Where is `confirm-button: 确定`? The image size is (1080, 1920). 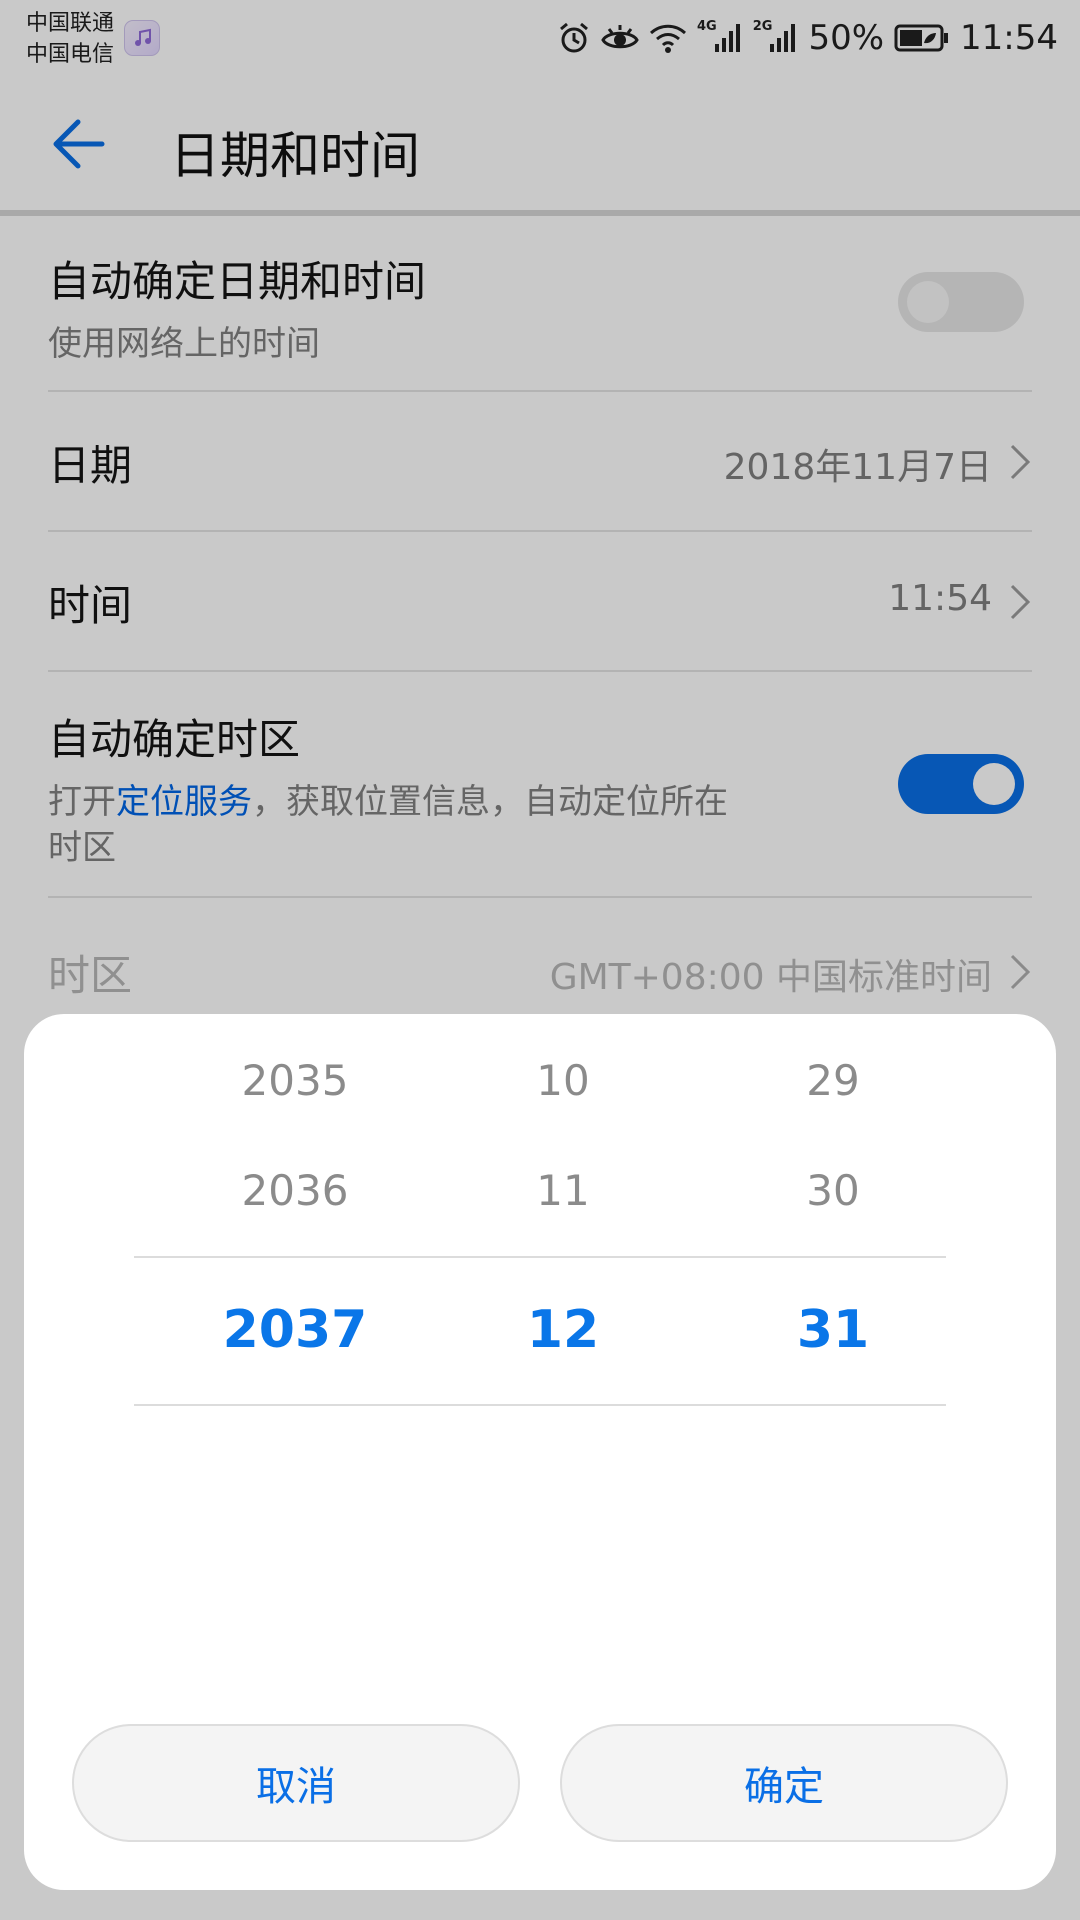 confirm-button: 确定 is located at coordinates (784, 1783).